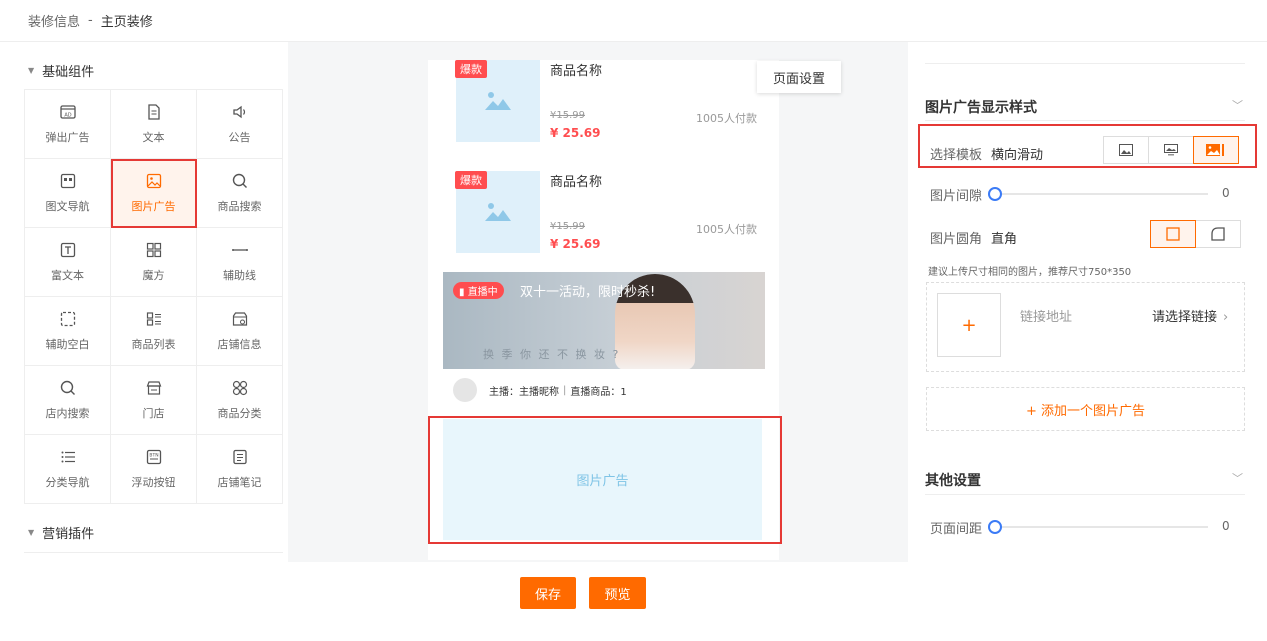 The height and width of the screenshot is (641, 1267). I want to click on component-label: 商品搜索, so click(239, 206).